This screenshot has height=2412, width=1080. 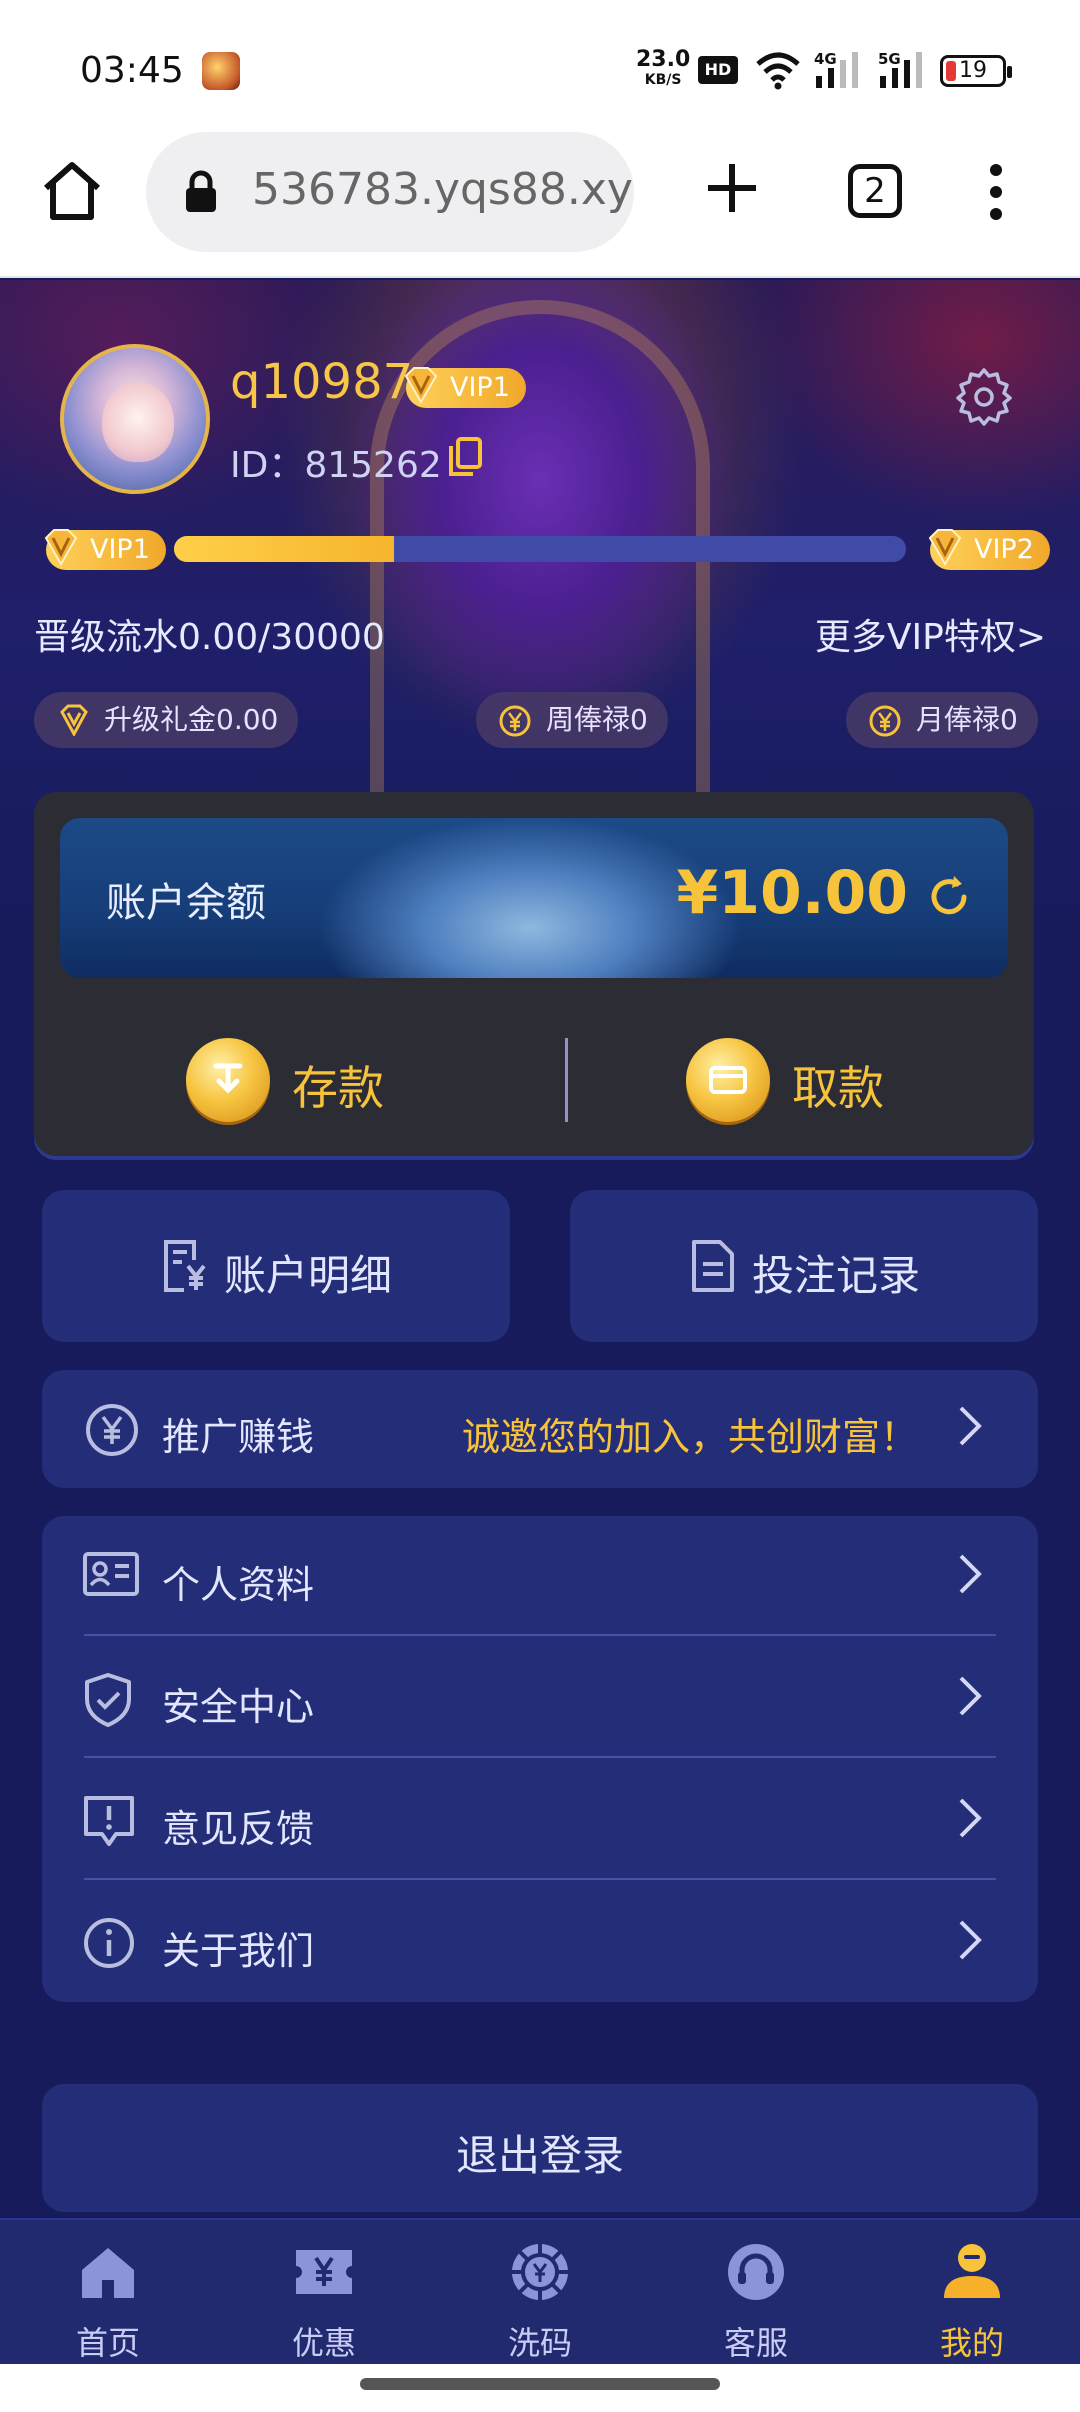 I want to click on deposit-button: 存款, so click(x=306, y=1082).